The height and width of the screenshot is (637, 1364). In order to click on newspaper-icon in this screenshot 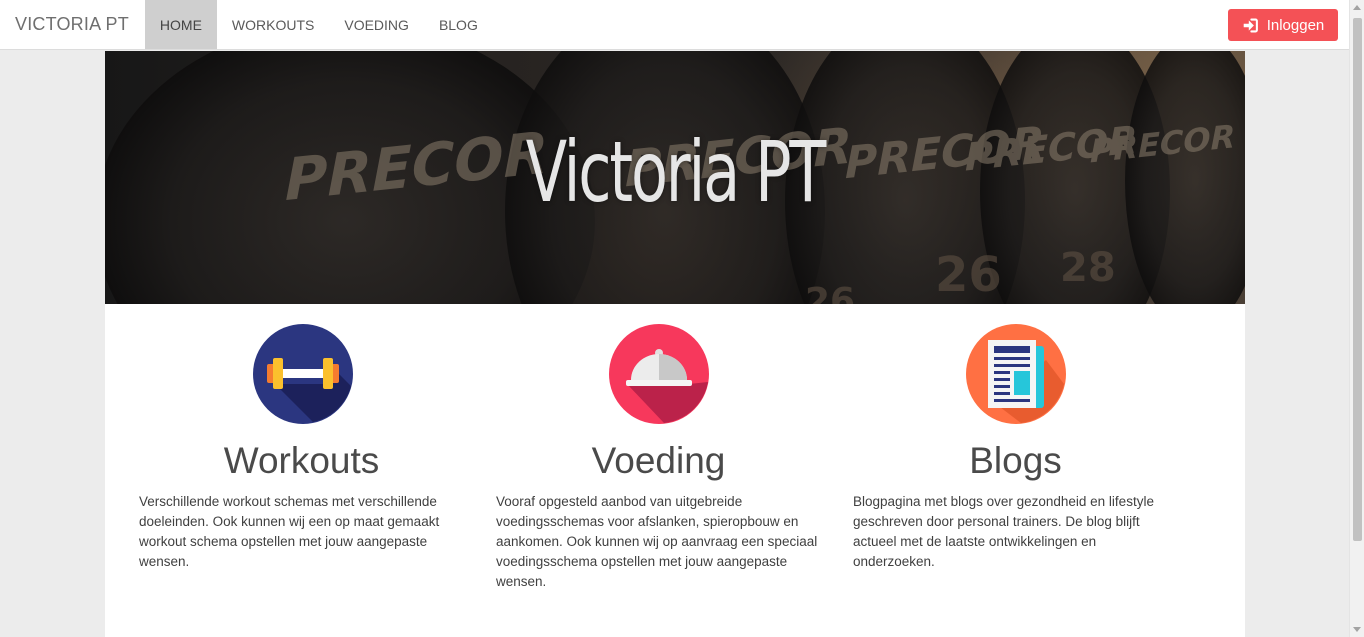, I will do `click(1016, 374)`.